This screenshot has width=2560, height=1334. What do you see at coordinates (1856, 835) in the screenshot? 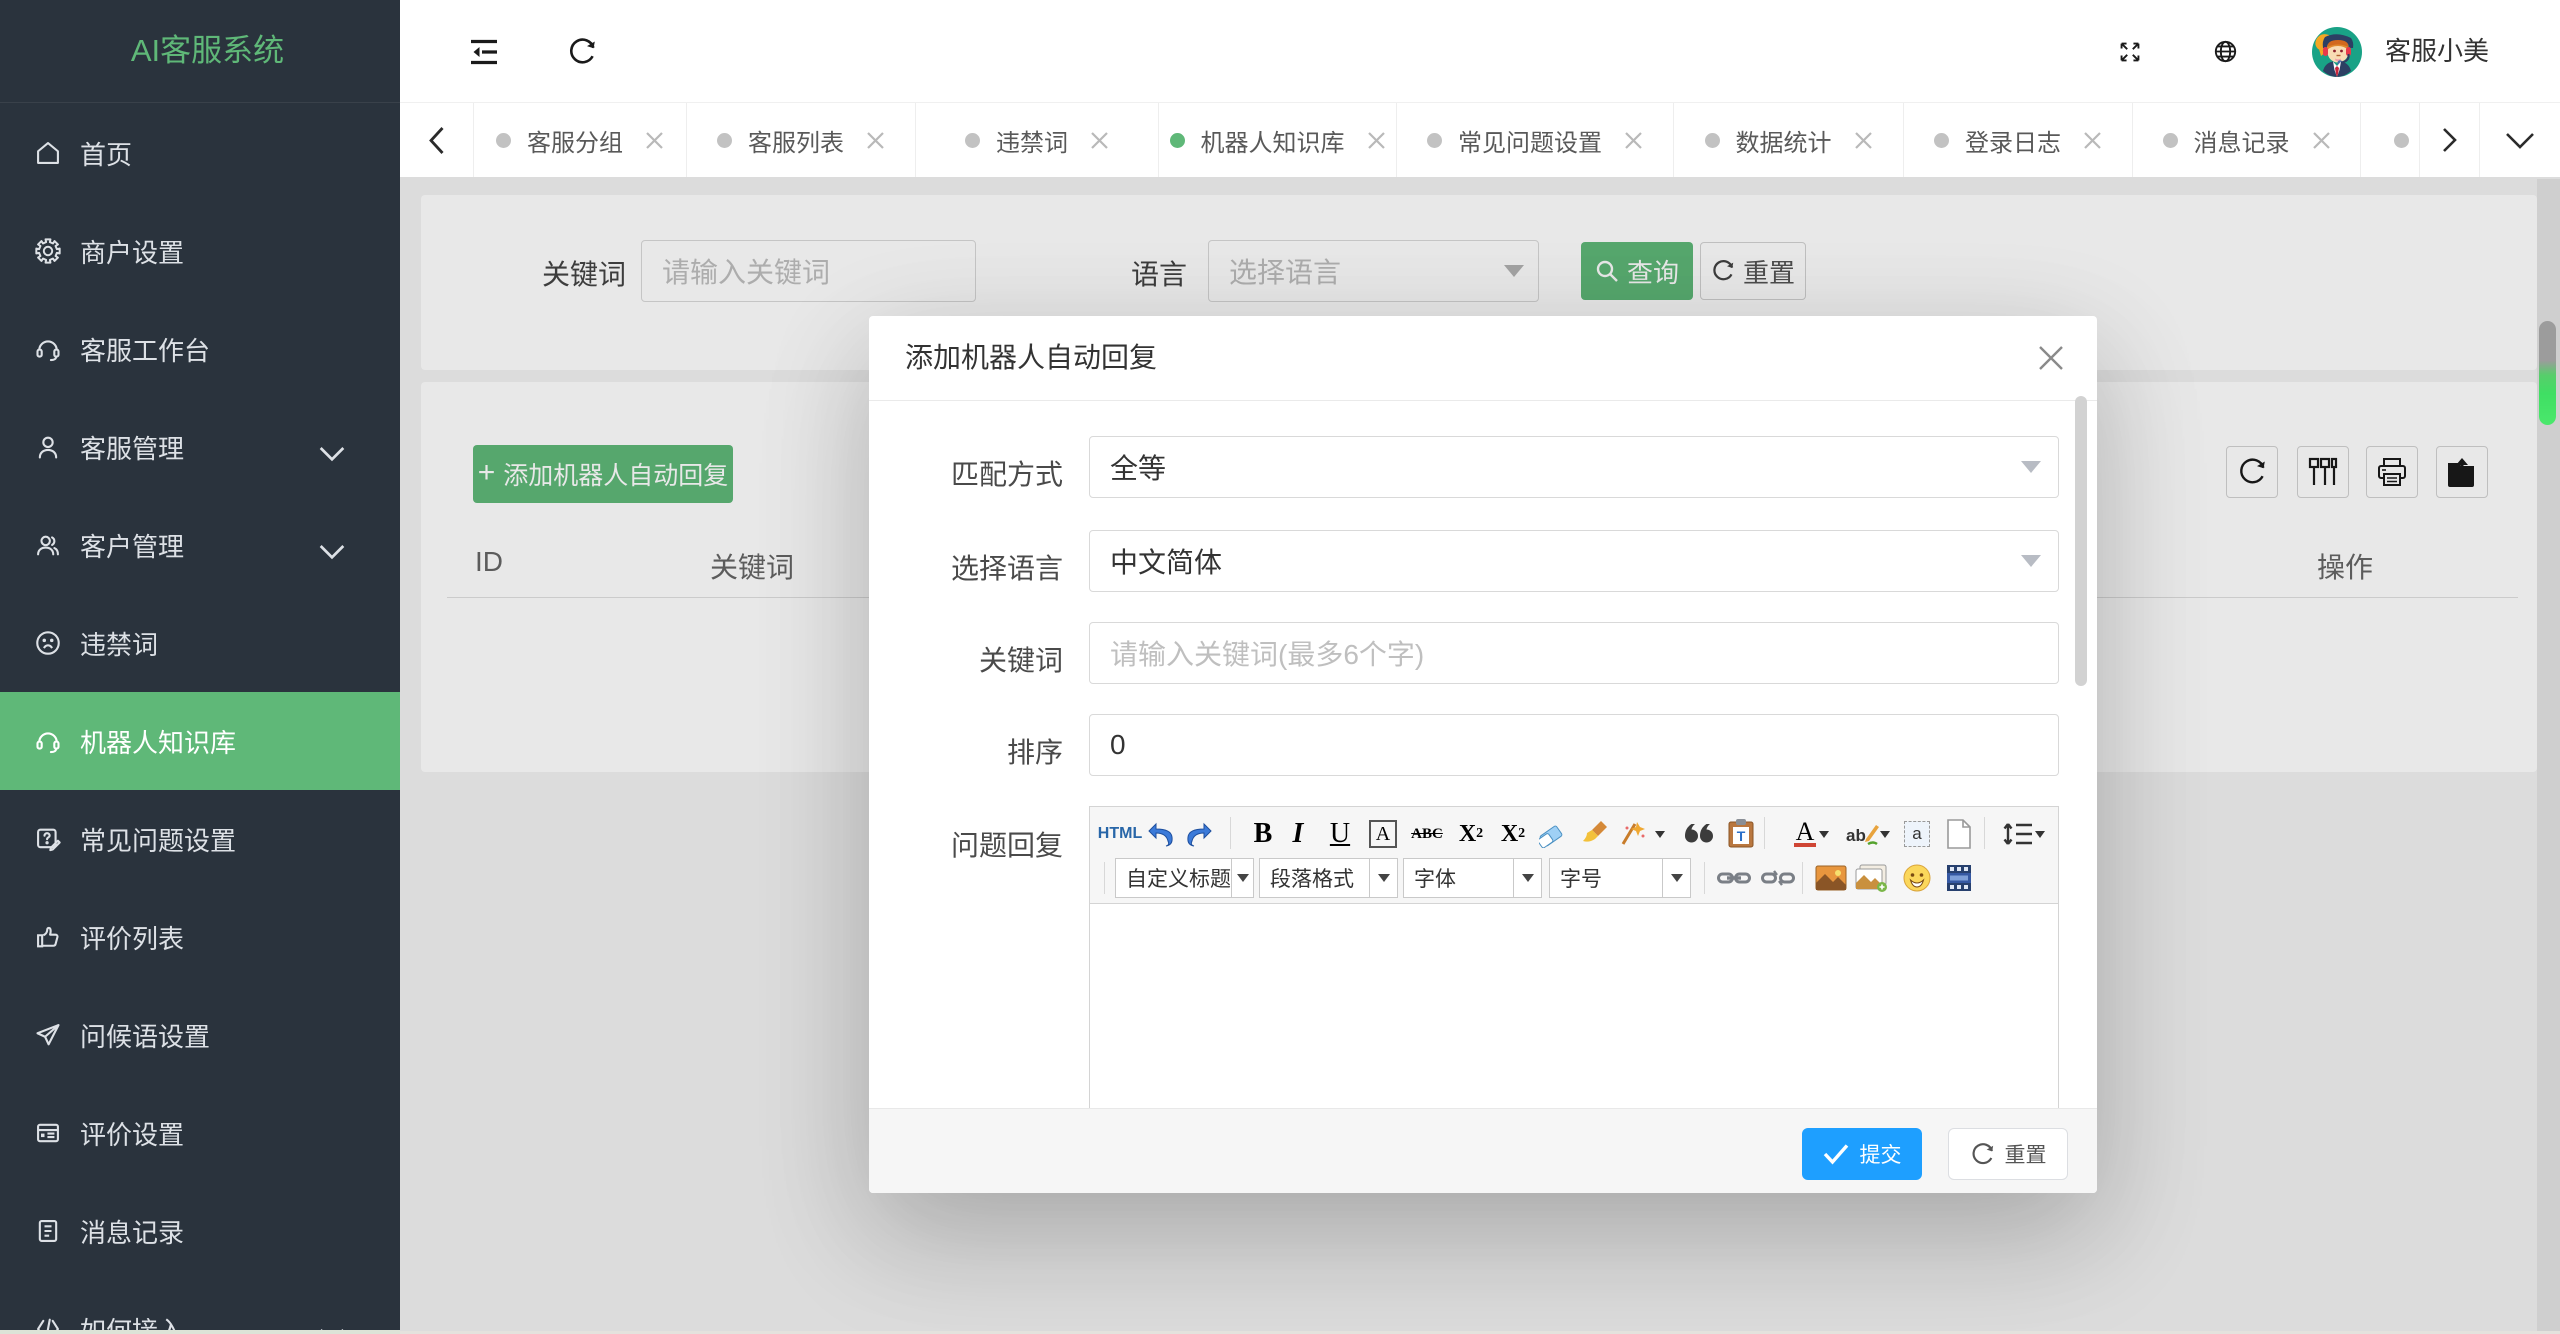
I see `svg-text: ab` at bounding box center [1856, 835].